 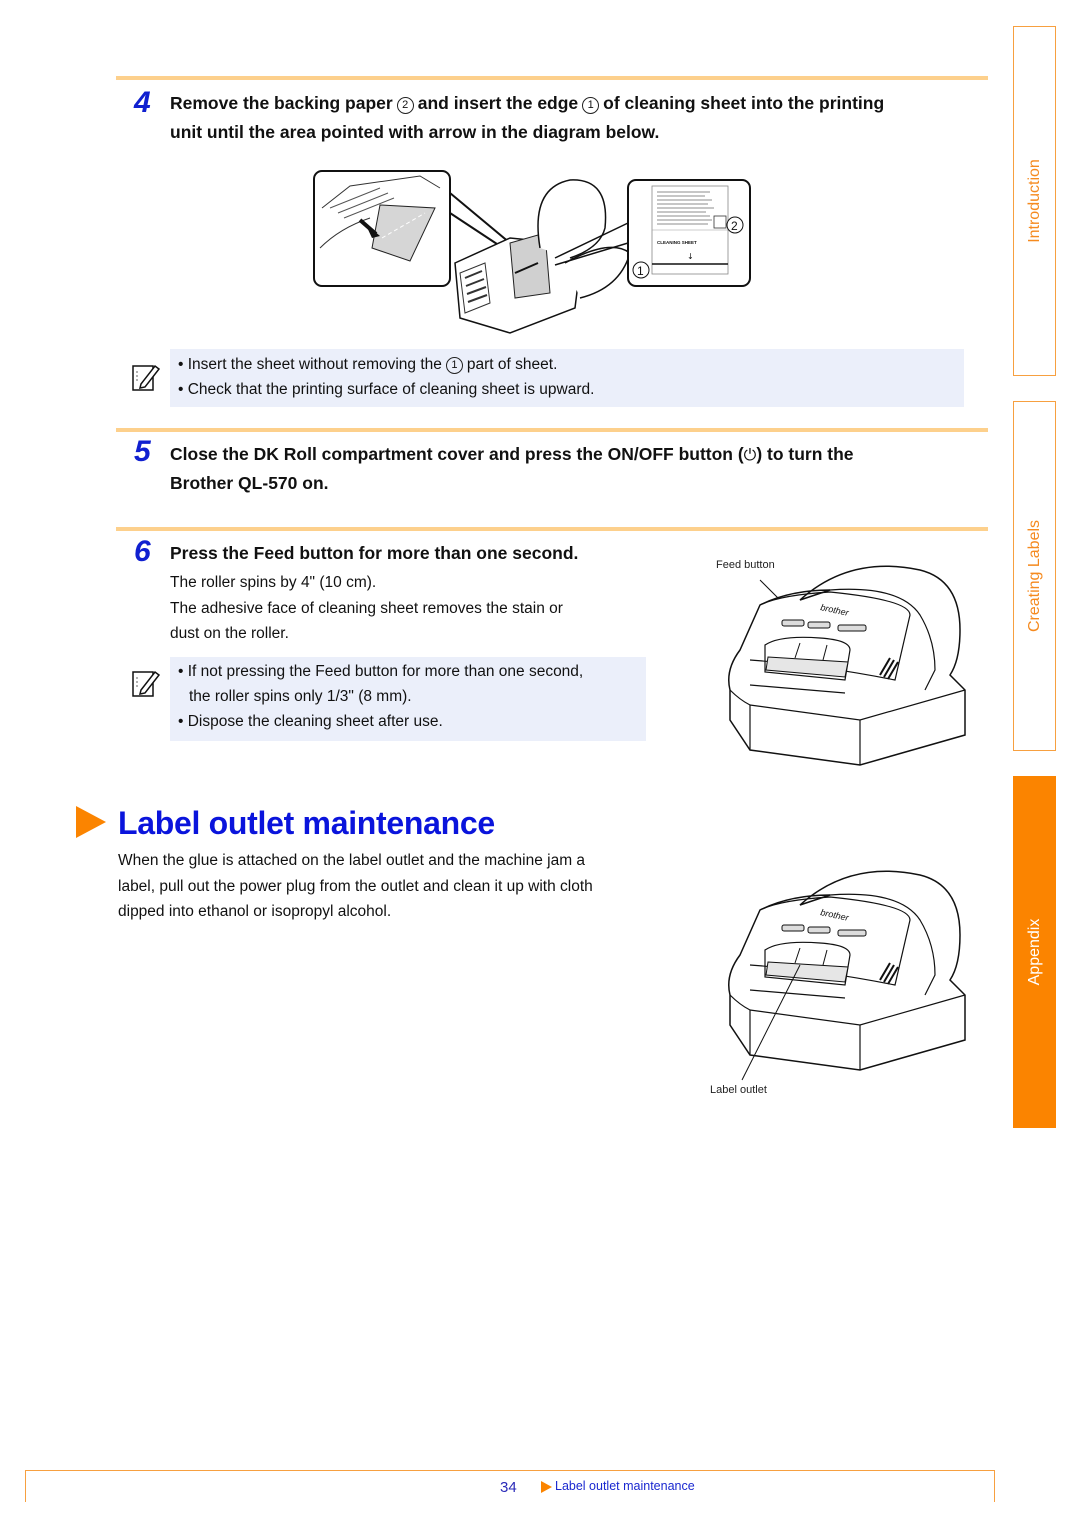 I want to click on side-tab-label: Appendix, so click(x=1034, y=952).